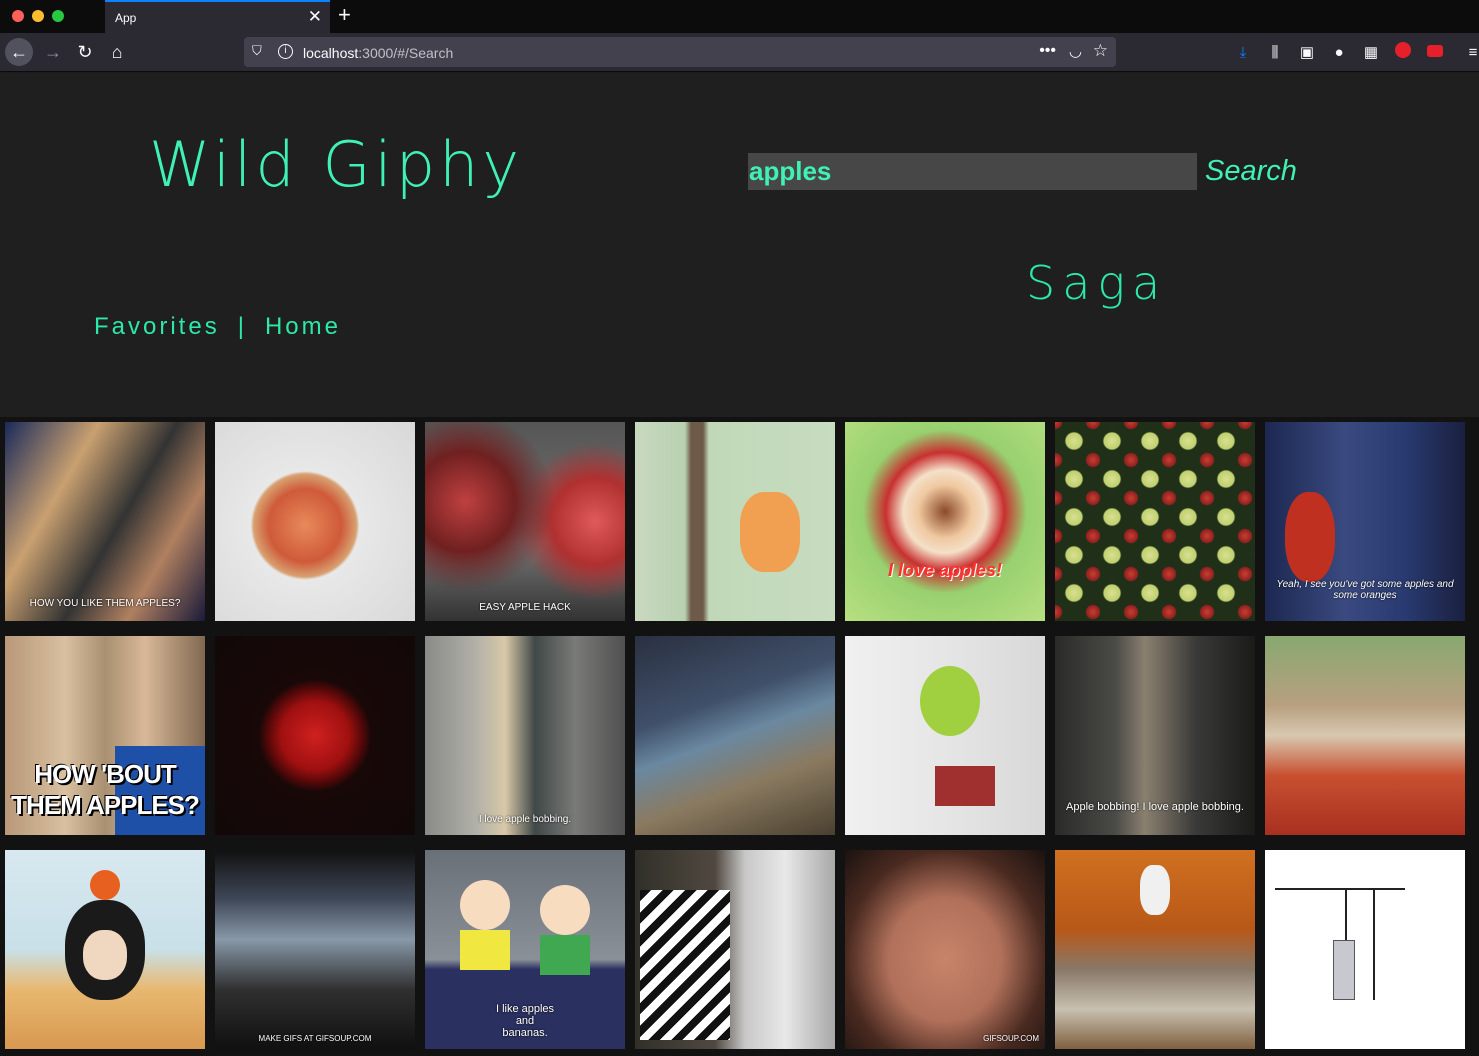 The height and width of the screenshot is (1056, 1479). What do you see at coordinates (1100, 51) in the screenshot?
I see `bookmark-star-icon: ☆` at bounding box center [1100, 51].